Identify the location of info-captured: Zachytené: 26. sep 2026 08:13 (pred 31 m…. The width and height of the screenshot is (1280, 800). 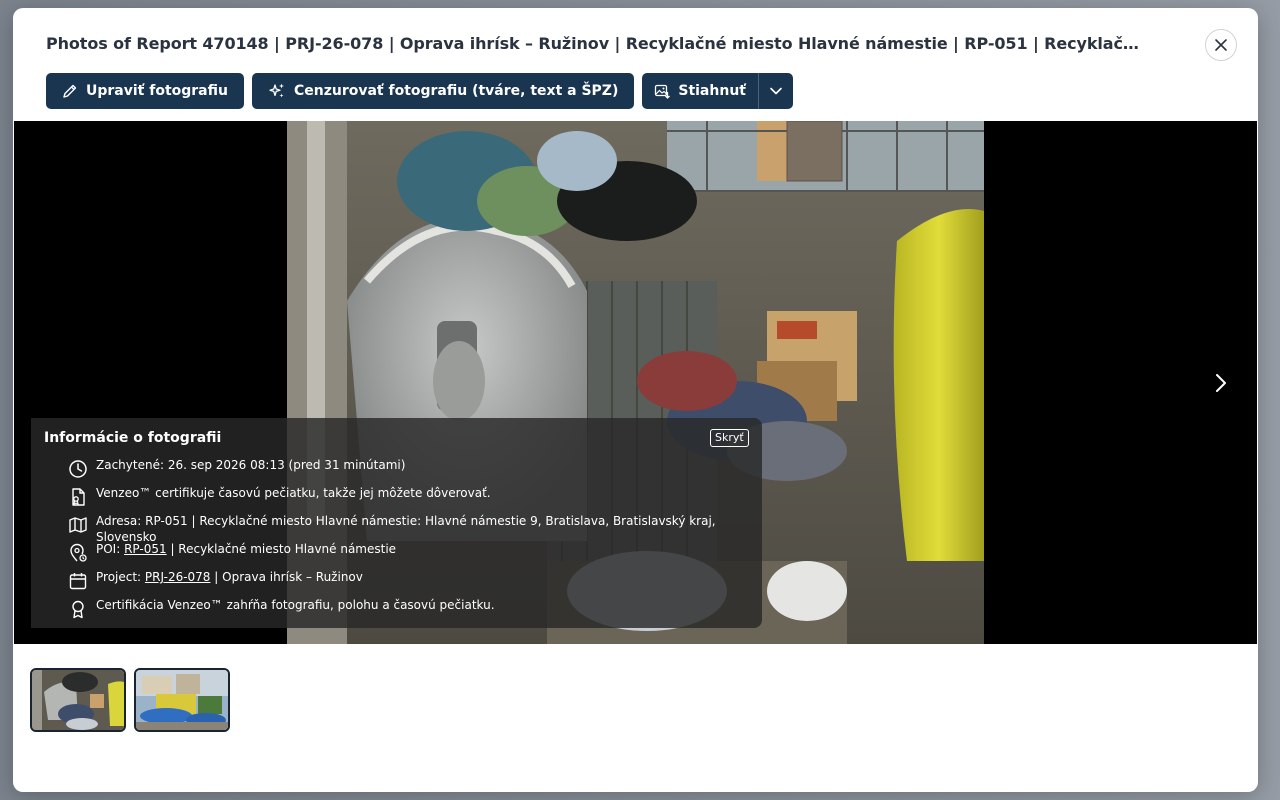
(251, 465).